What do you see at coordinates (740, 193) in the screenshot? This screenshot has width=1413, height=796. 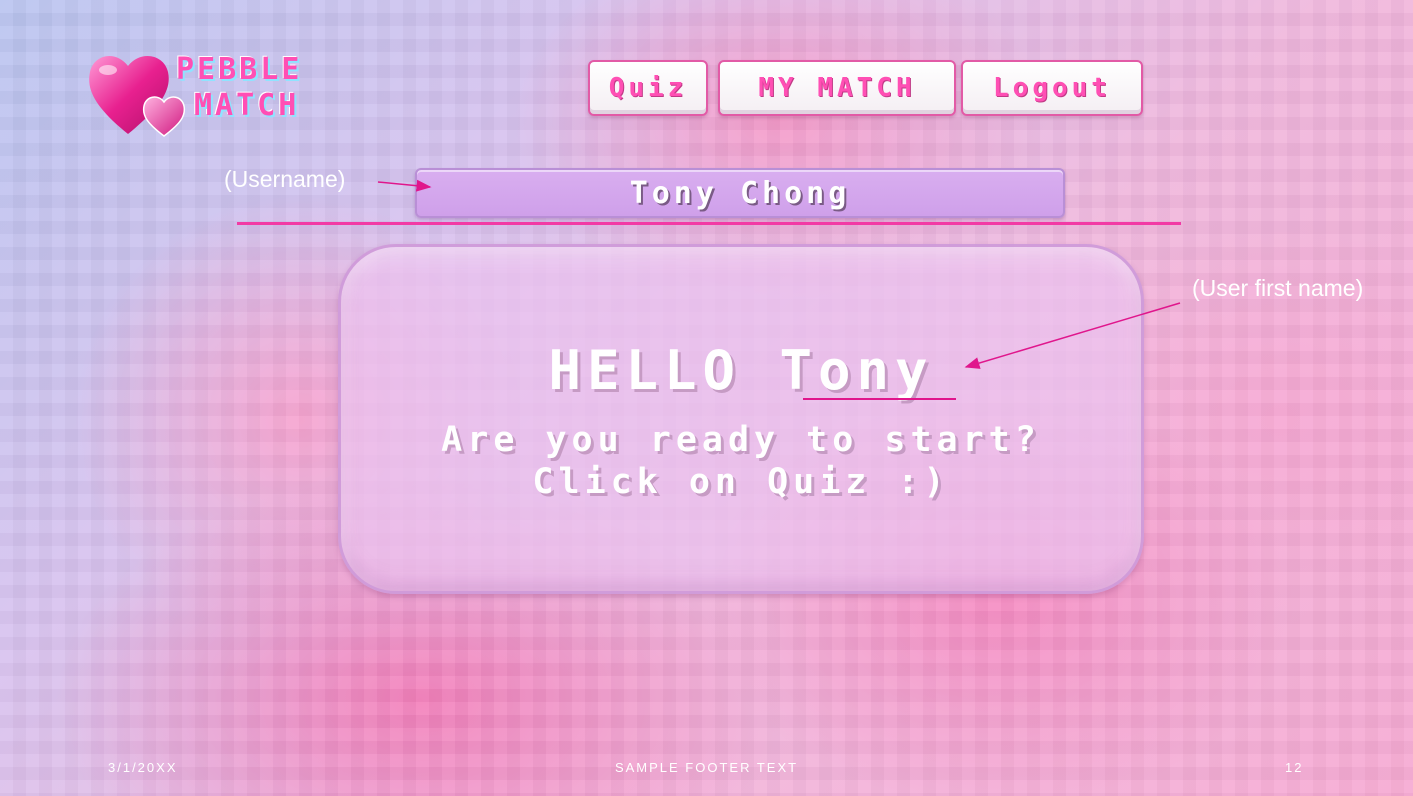 I see `username-bar: Tony Chong` at bounding box center [740, 193].